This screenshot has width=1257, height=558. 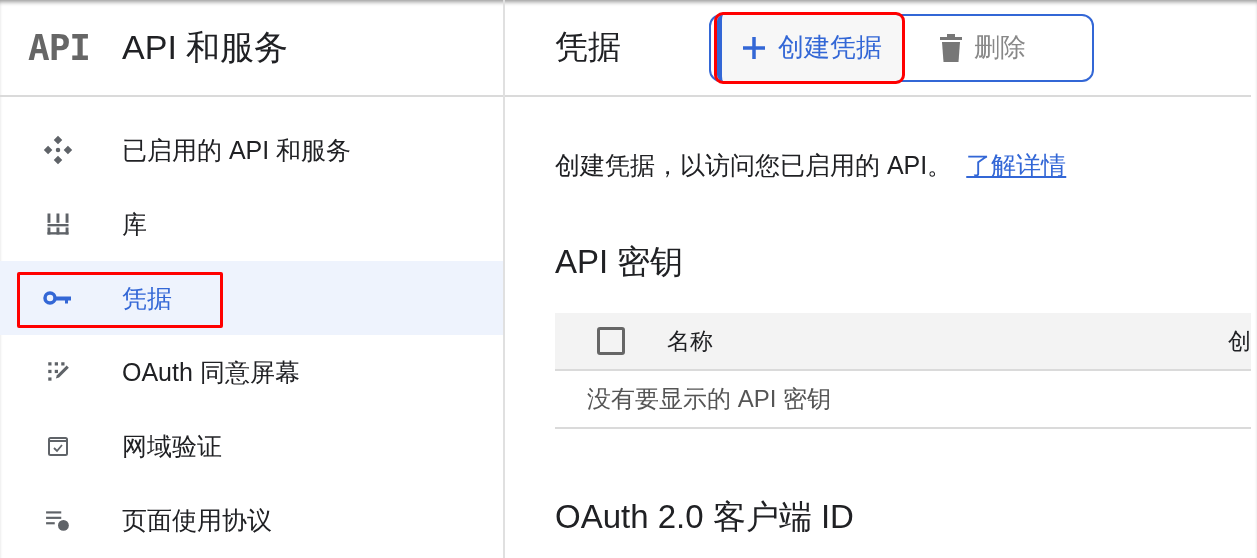 What do you see at coordinates (251, 150) in the screenshot?
I see `sidebar-item: 已启用的 API 和服务` at bounding box center [251, 150].